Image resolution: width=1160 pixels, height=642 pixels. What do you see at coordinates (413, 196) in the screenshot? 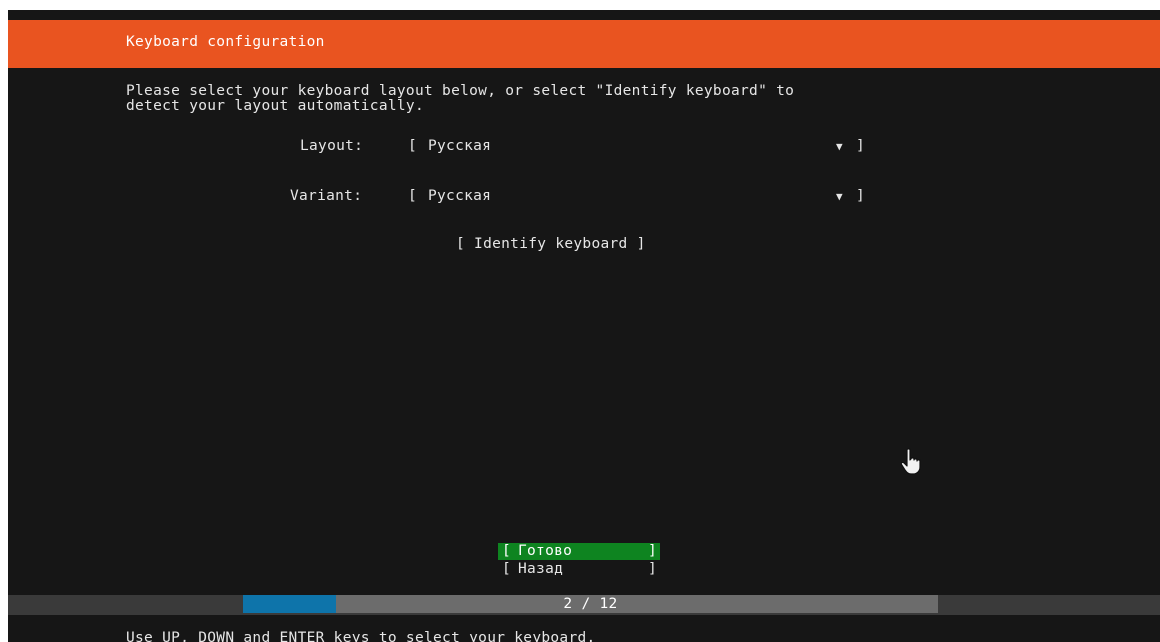
I see `variant-bracket-open: [` at bounding box center [413, 196].